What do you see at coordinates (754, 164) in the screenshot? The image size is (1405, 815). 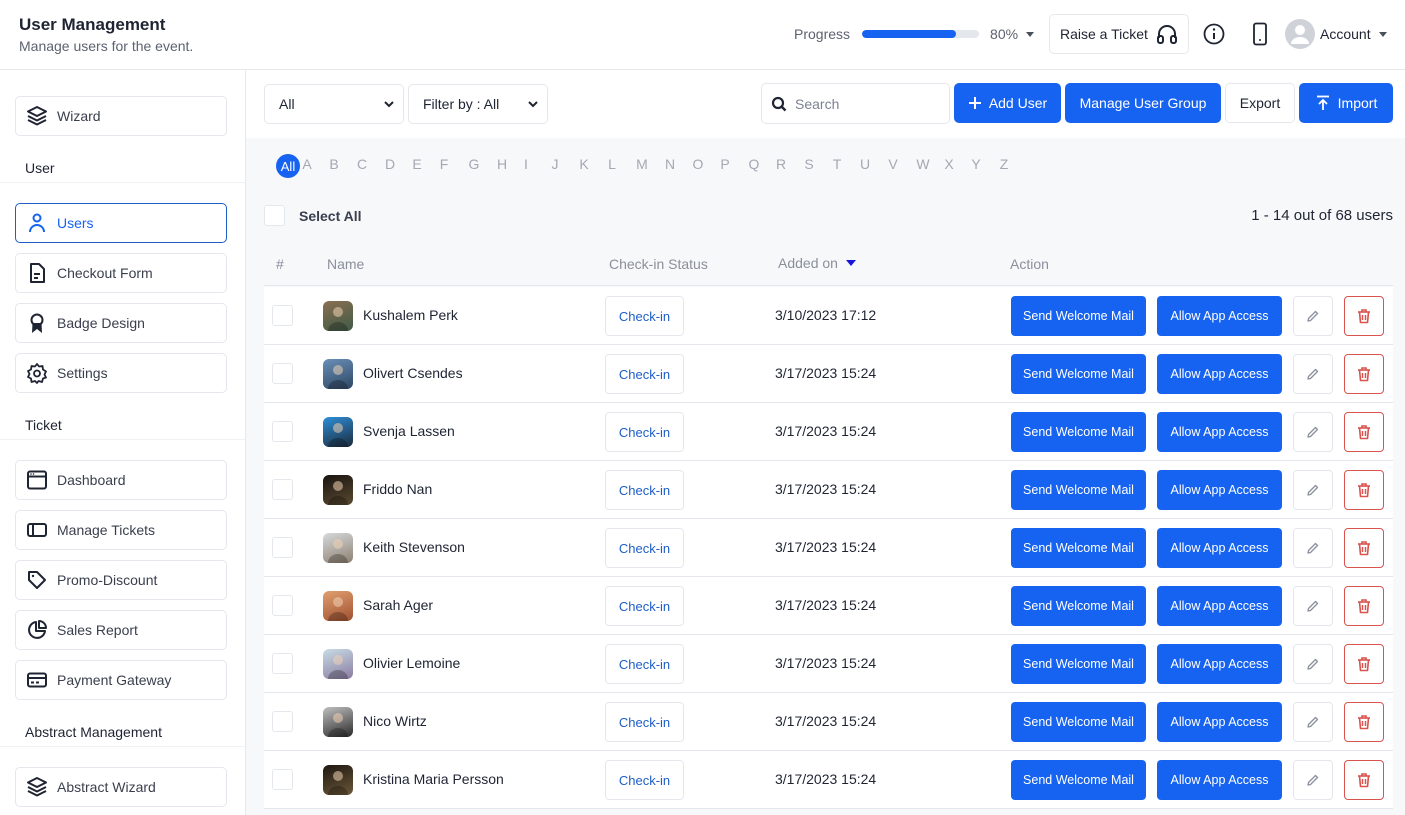 I see `alphabet-letter-q: Q` at bounding box center [754, 164].